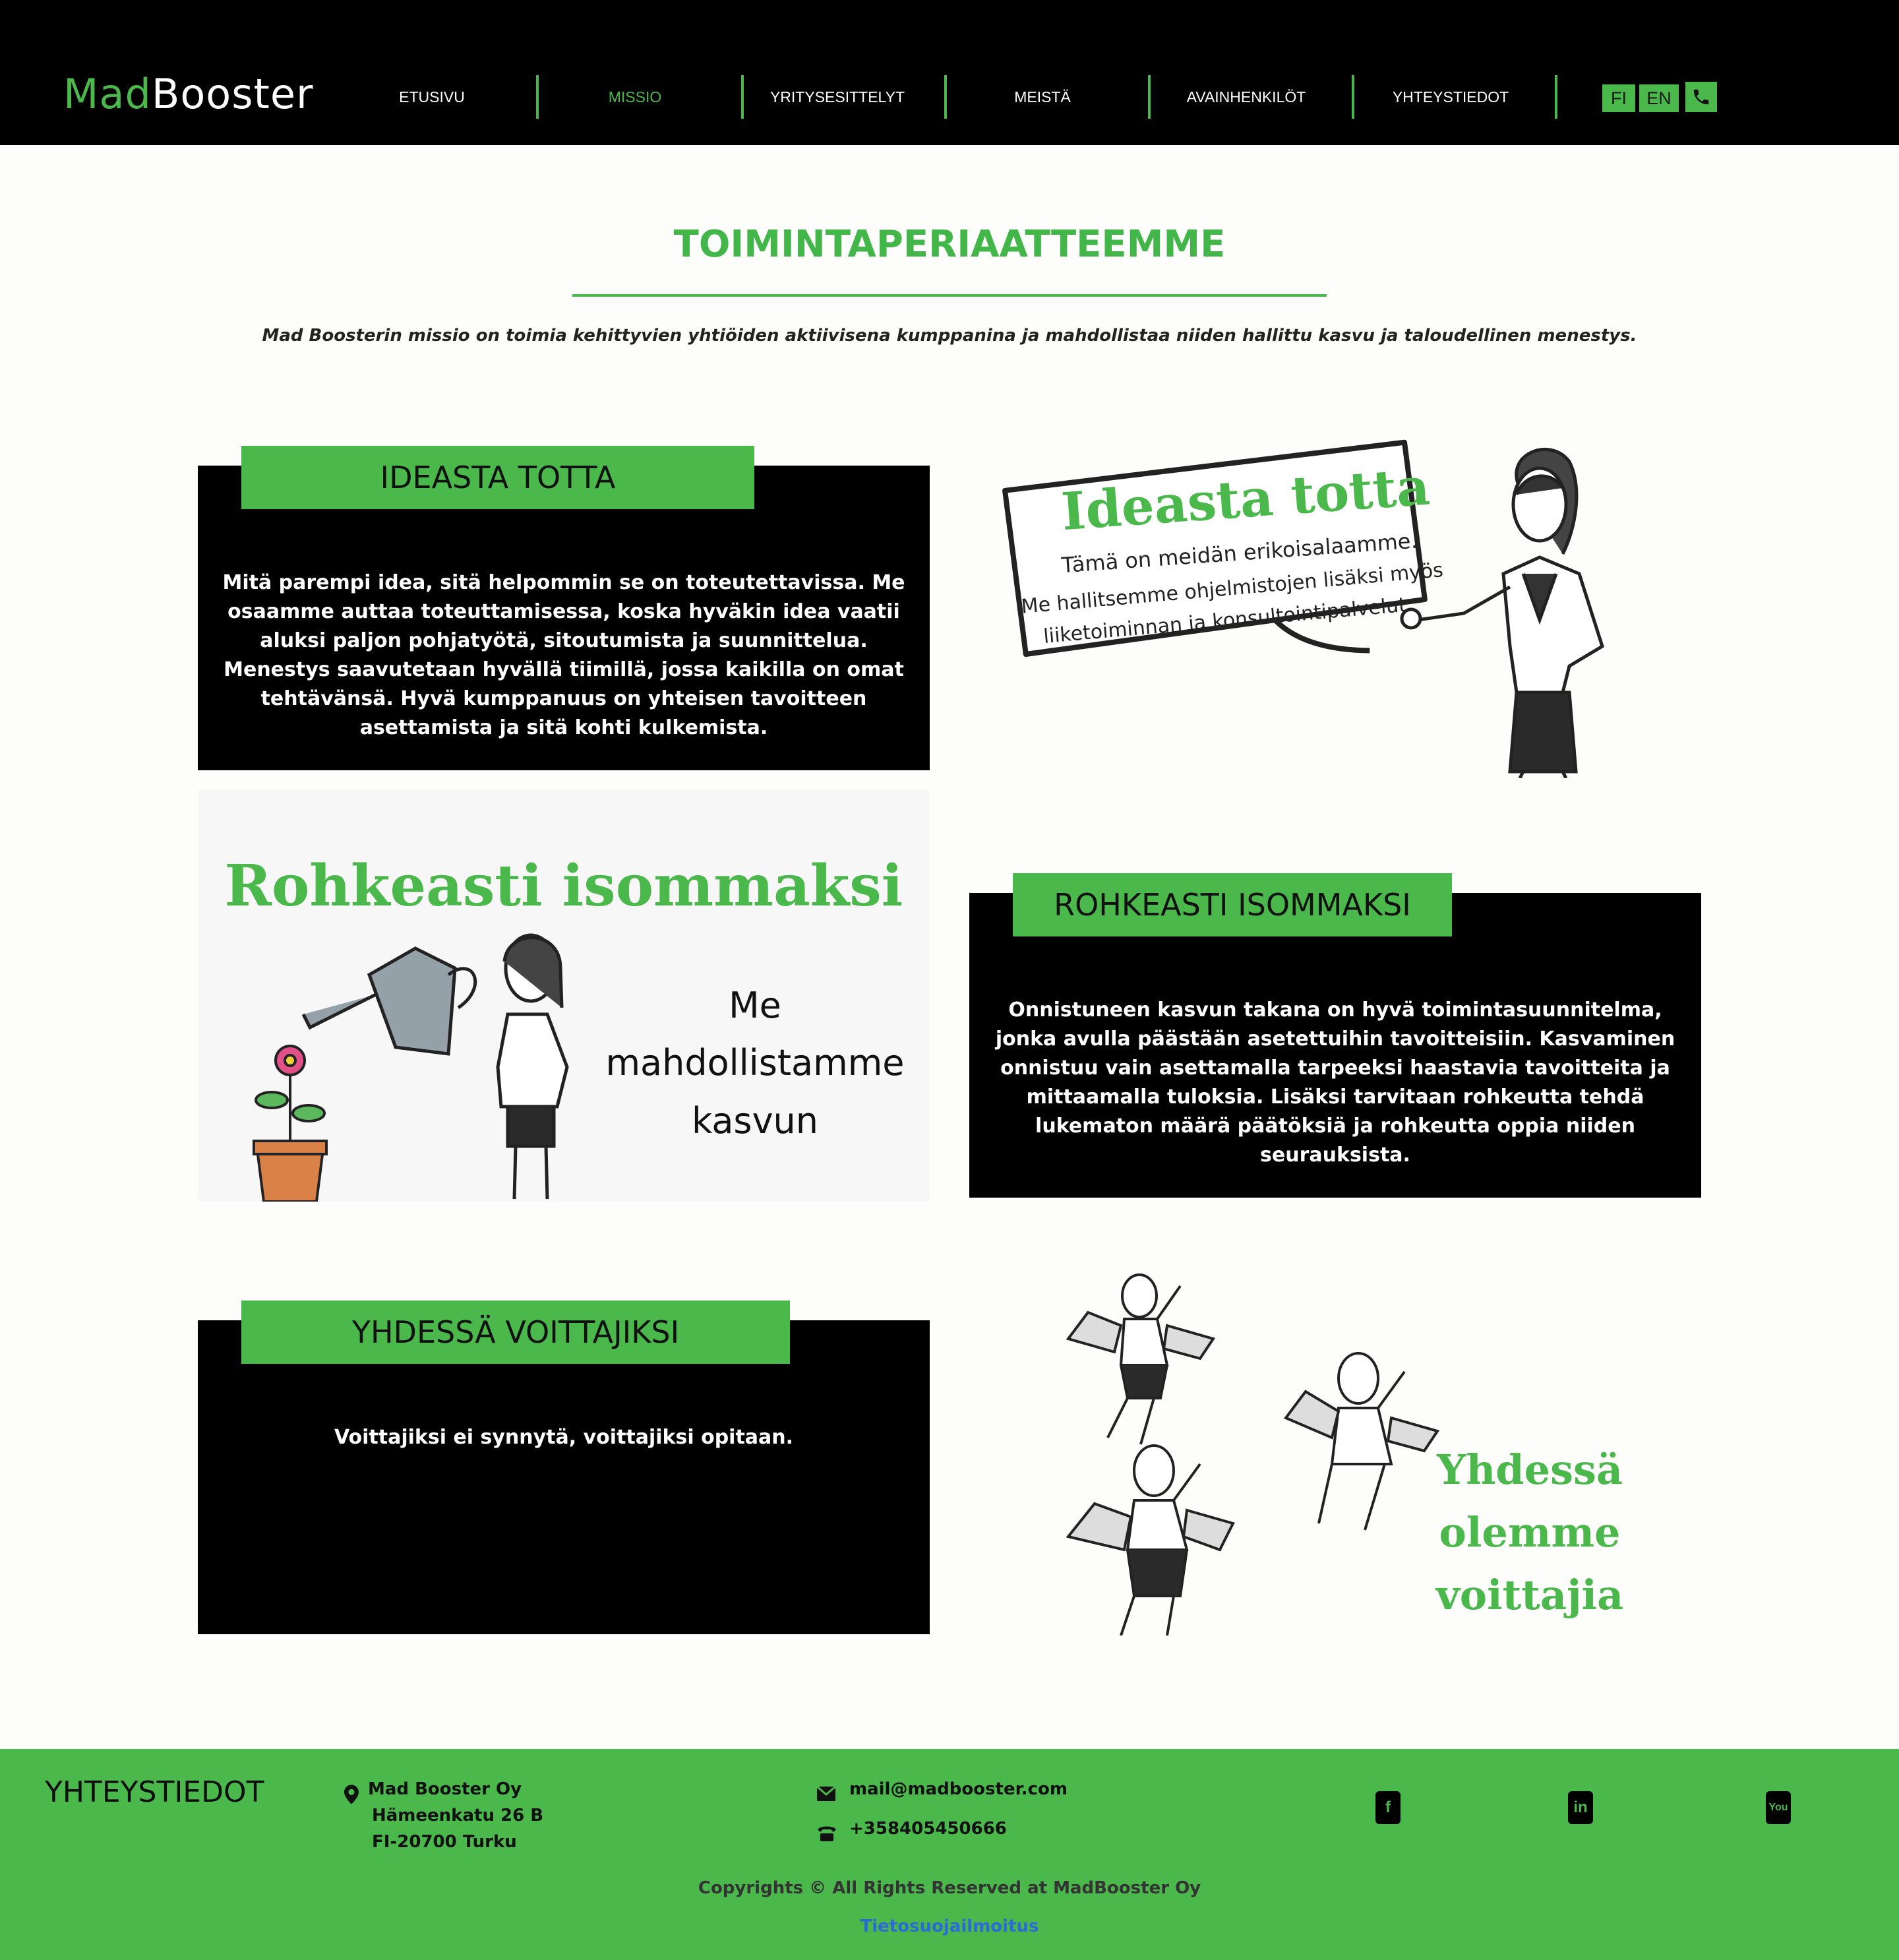  I want to click on flying-woman-top-figure, so click(1141, 1359).